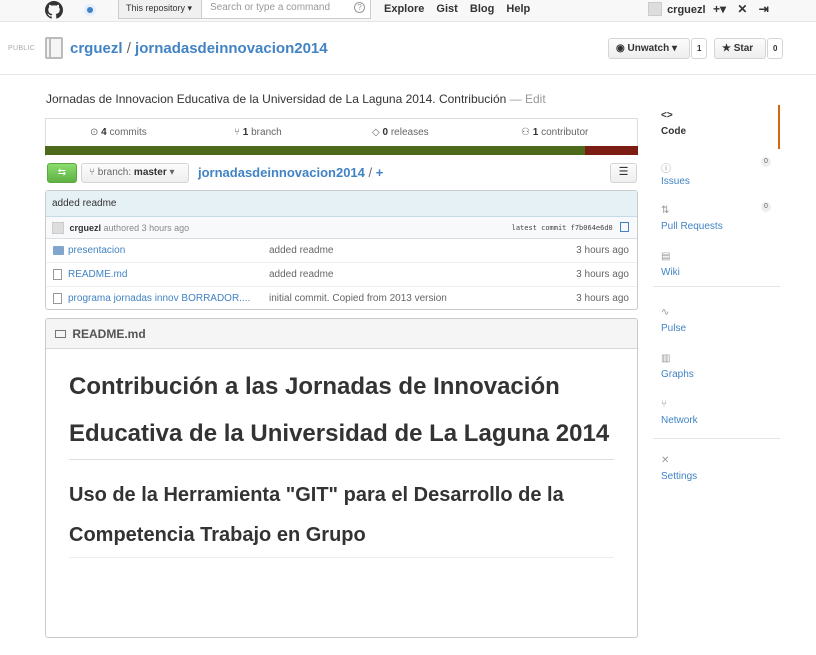 This screenshot has height=655, width=816. I want to click on releases-summary: ◇ 0 releases, so click(400, 132).